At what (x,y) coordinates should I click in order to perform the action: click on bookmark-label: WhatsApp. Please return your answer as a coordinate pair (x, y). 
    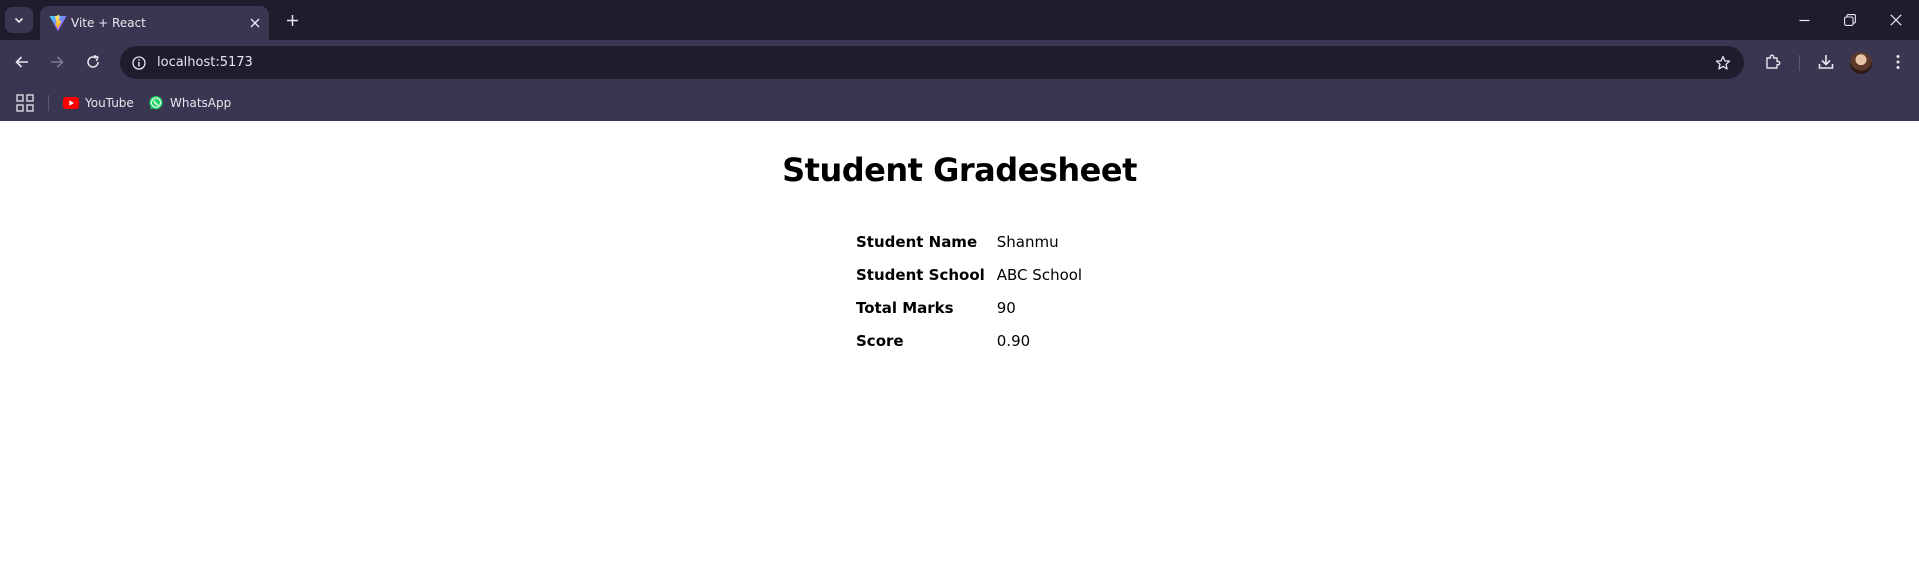
    Looking at the image, I should click on (201, 103).